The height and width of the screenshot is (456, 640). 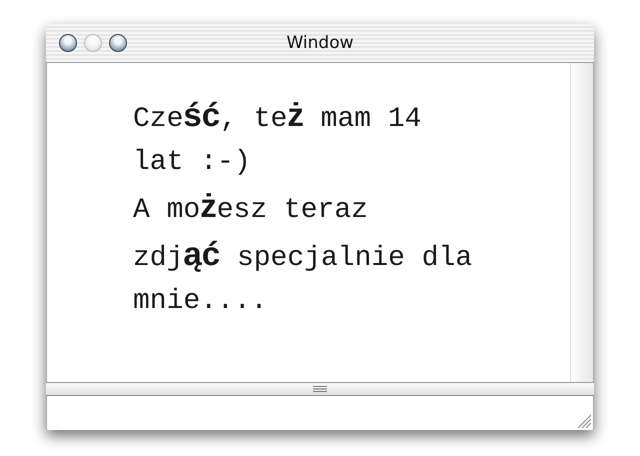 I want to click on scroll-bar, so click(x=581, y=222).